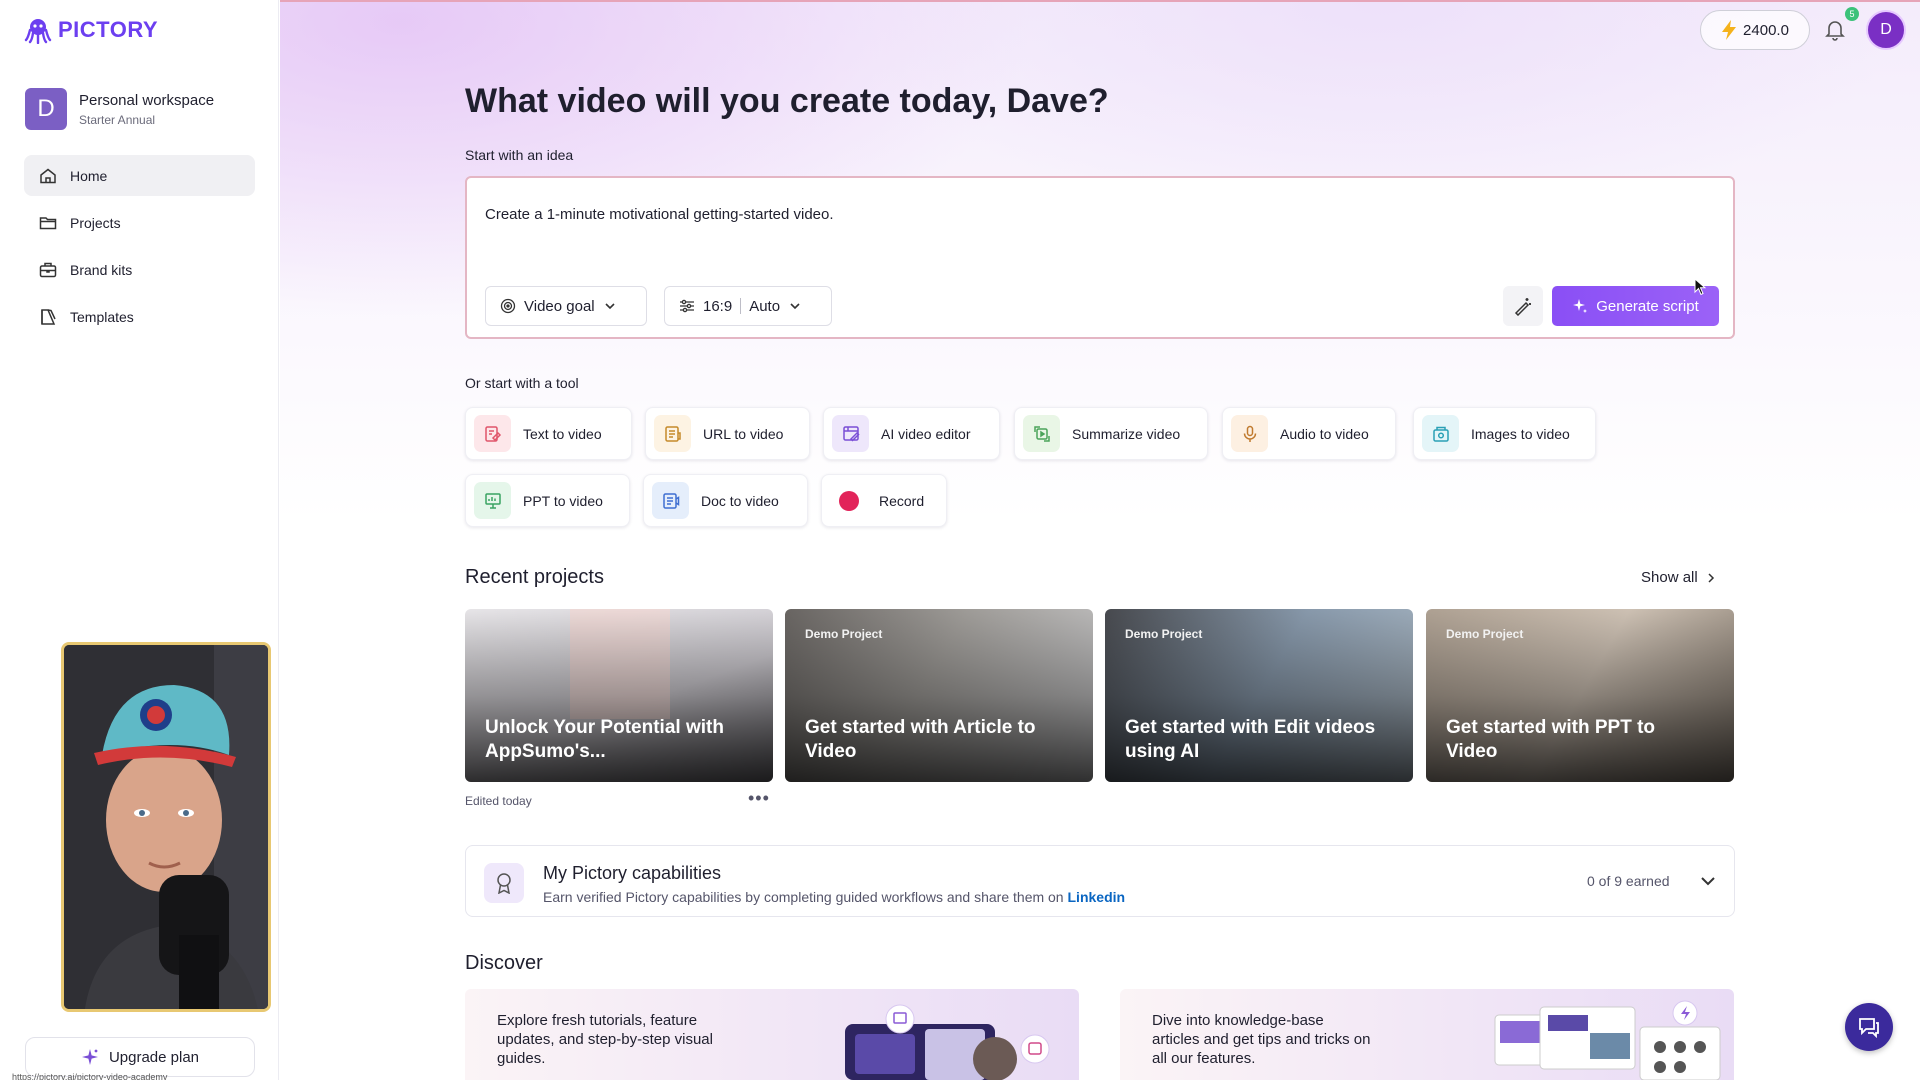  What do you see at coordinates (166, 827) in the screenshot?
I see `webcam-overlay` at bounding box center [166, 827].